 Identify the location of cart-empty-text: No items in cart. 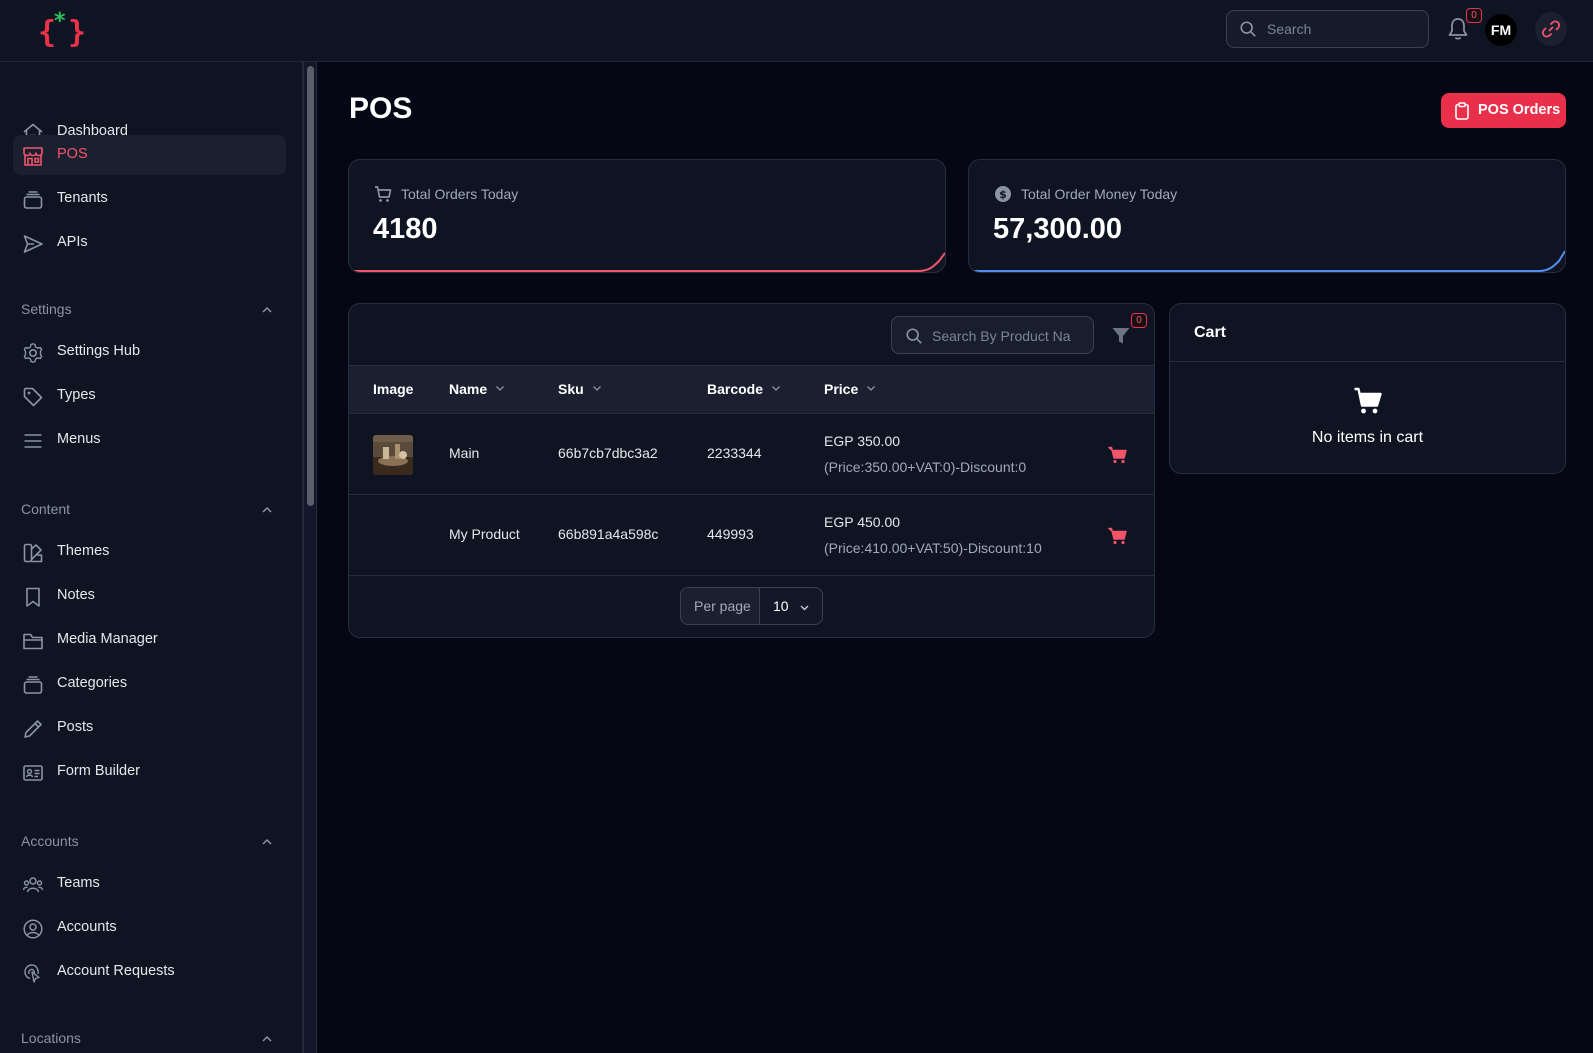
(1367, 437).